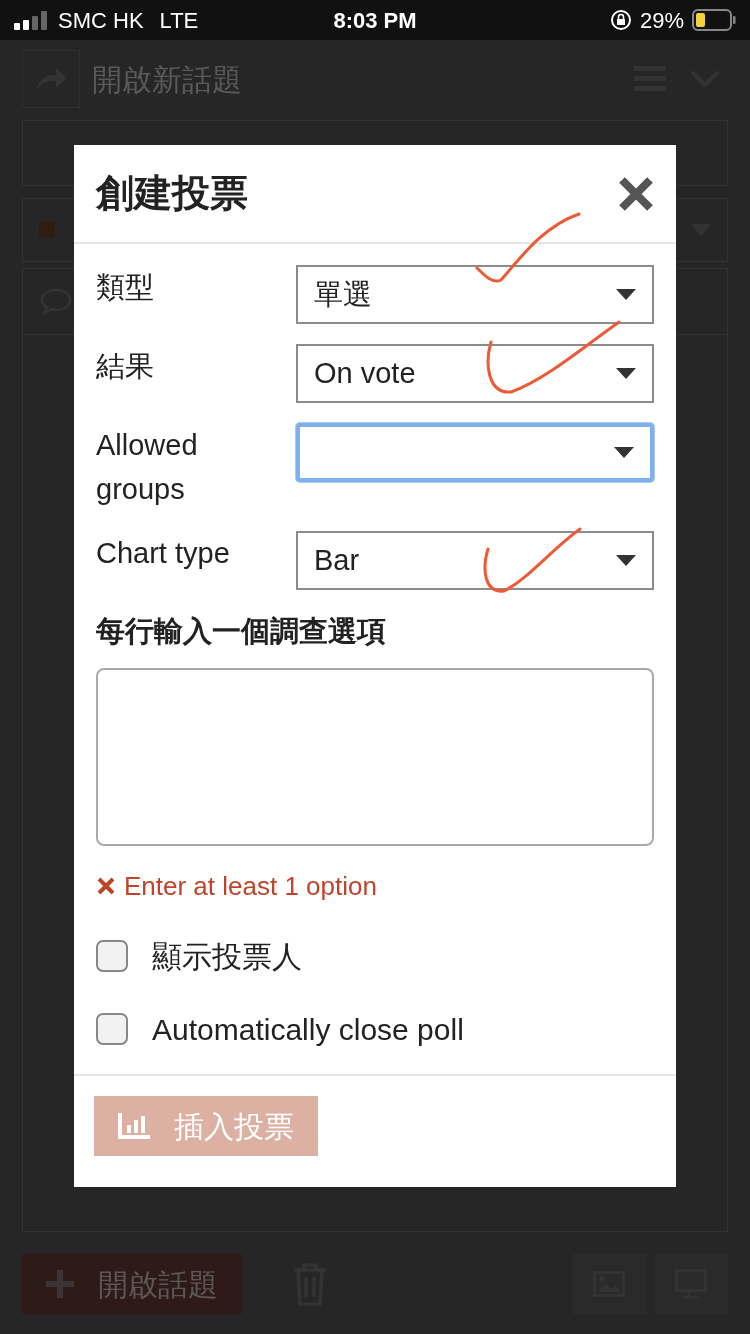 The width and height of the screenshot is (750, 1334). I want to click on checkbox-label: Automatically close poll, so click(308, 1029).